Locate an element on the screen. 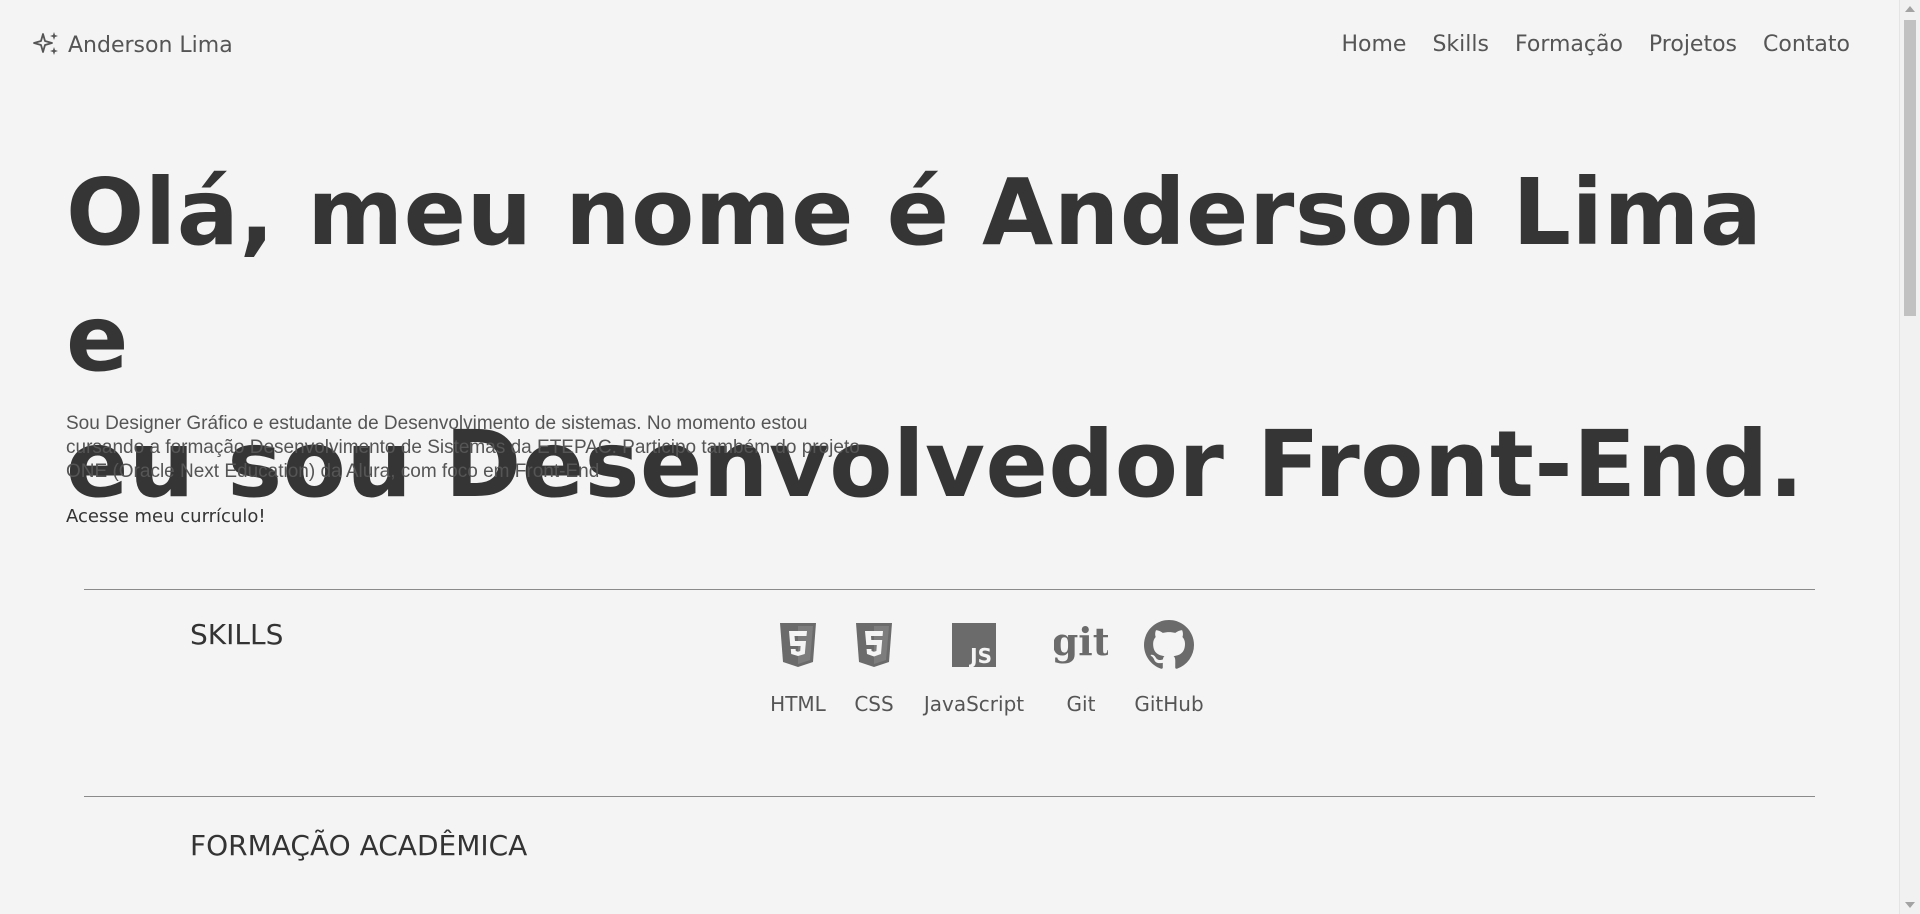 The width and height of the screenshot is (1920, 914). skill-label: JavaScript is located at coordinates (974, 704).